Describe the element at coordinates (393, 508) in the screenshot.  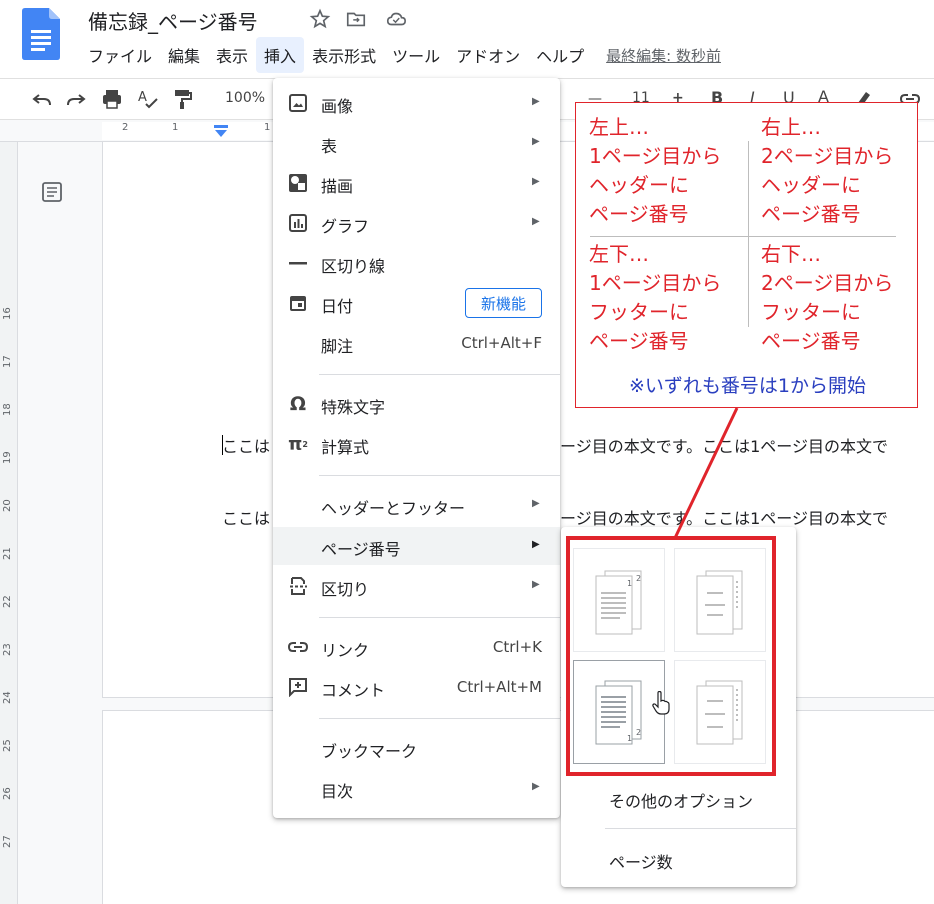
I see `menu-item-label: ヘッダーとフッター` at that location.